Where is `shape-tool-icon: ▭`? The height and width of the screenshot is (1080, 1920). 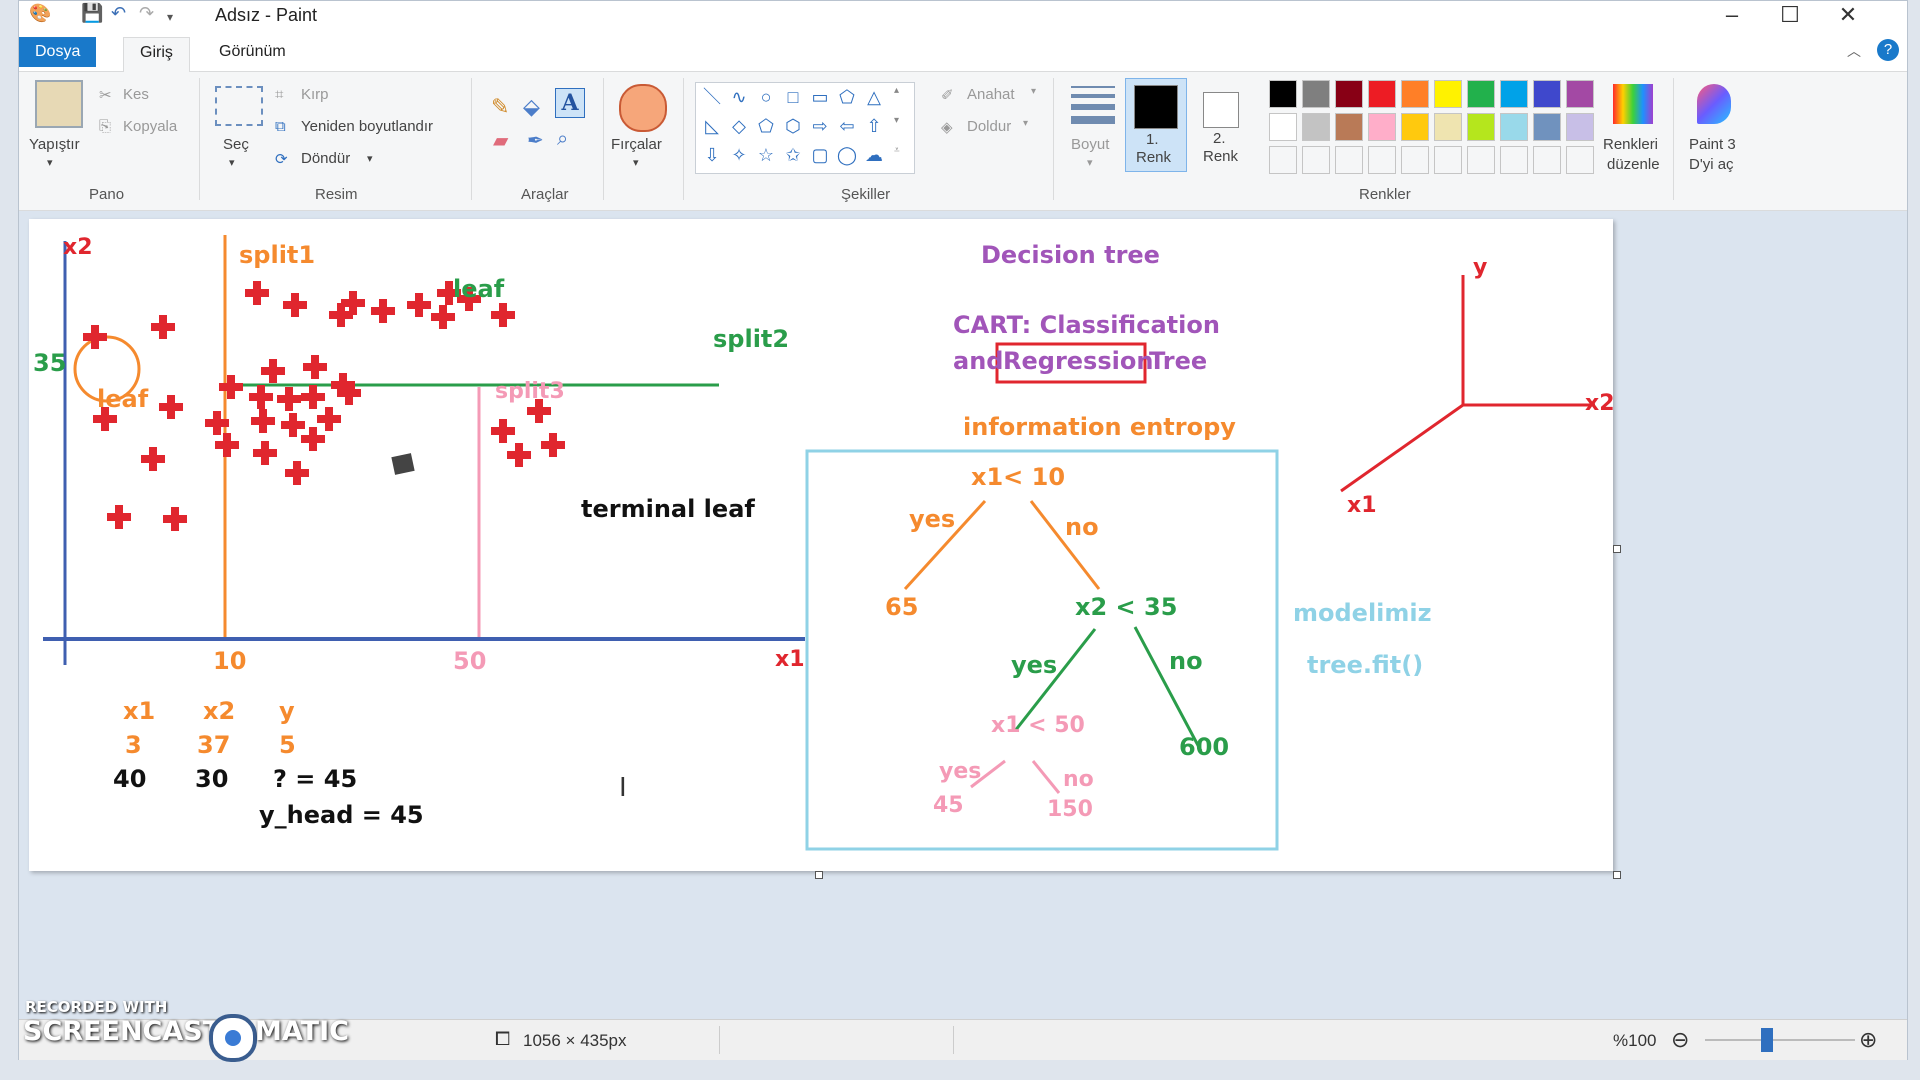 shape-tool-icon: ▭ is located at coordinates (820, 97).